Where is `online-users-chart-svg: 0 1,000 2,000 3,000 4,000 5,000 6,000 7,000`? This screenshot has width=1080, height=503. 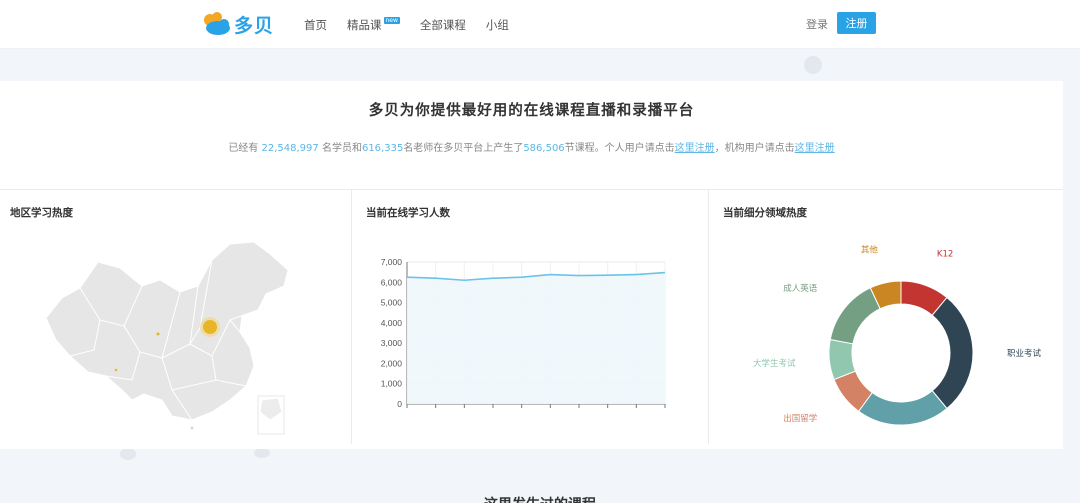 online-users-chart-svg: 0 1,000 2,000 3,000 4,000 5,000 6,000 7,000 is located at coordinates (523, 333).